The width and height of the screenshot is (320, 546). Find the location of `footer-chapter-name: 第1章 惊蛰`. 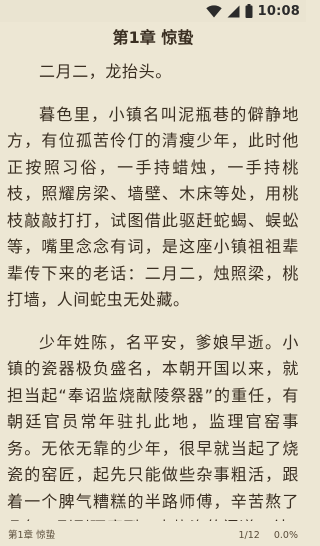

footer-chapter-name: 第1章 惊蛰 is located at coordinates (32, 535).